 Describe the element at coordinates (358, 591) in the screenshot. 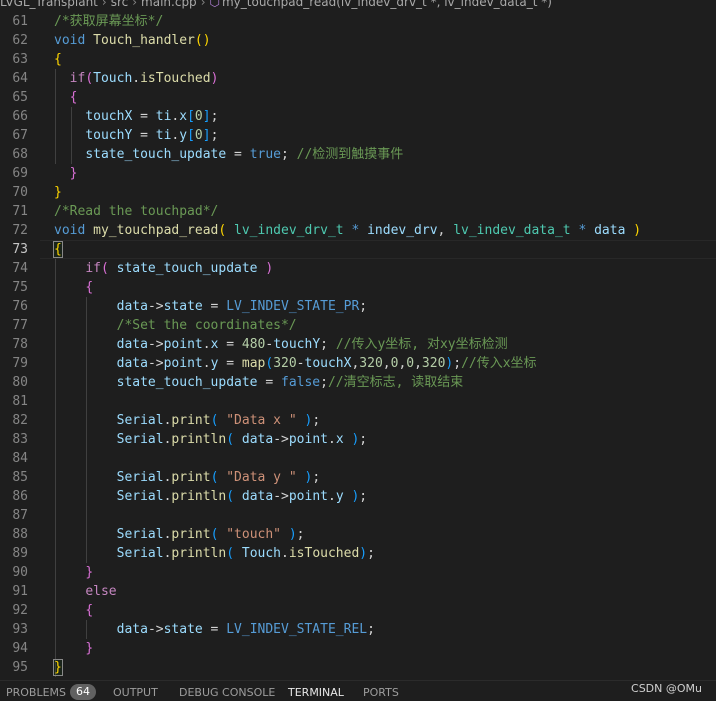

I see `code-line: 91 else` at that location.